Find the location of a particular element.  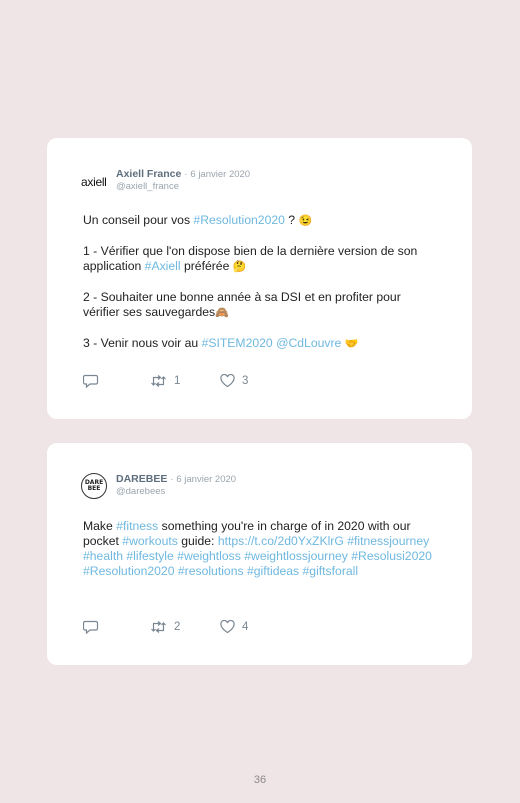

text-run: Make is located at coordinates (100, 526).